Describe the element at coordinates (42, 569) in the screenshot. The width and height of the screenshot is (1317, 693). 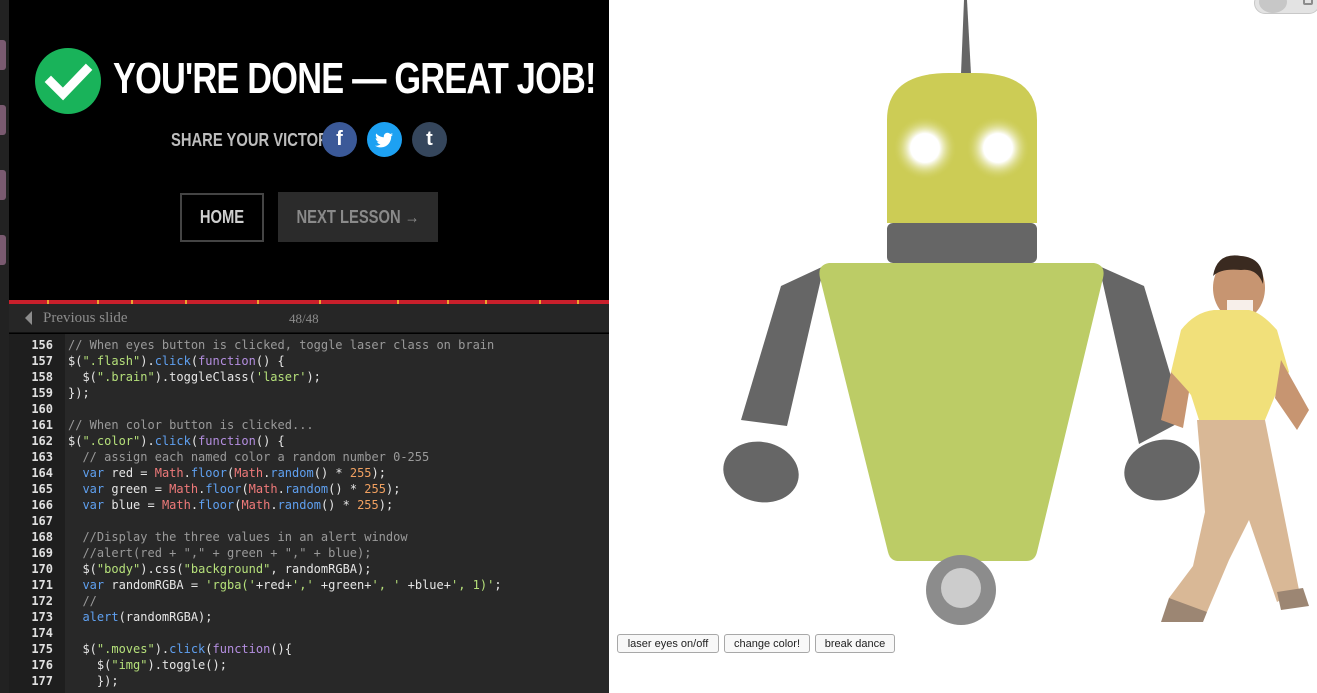
I see `line-number: 170` at that location.